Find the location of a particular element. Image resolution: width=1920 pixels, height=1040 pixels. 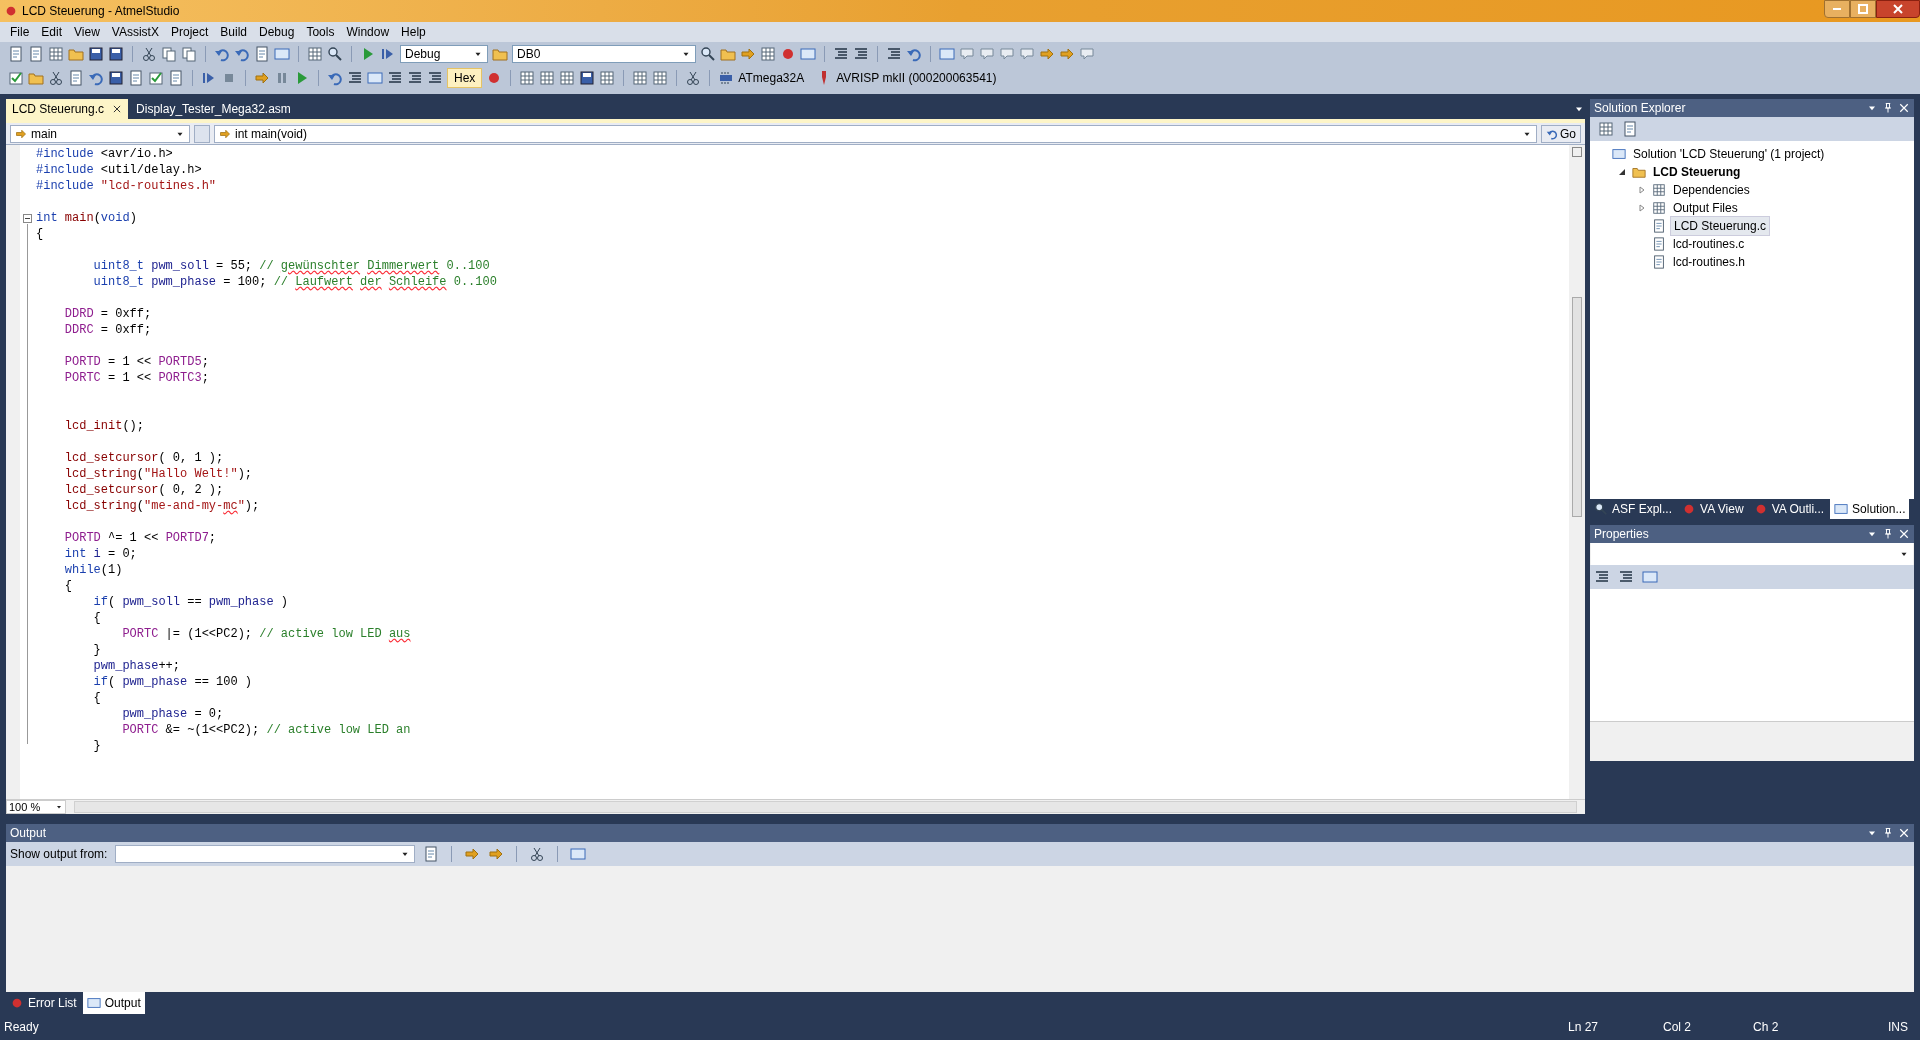

categorized-icon is located at coordinates (1602, 577).